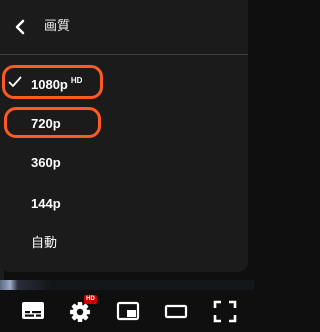 This screenshot has height=332, width=320. What do you see at coordinates (124, 124) in the screenshot?
I see `quality-option-720p: 720p` at bounding box center [124, 124].